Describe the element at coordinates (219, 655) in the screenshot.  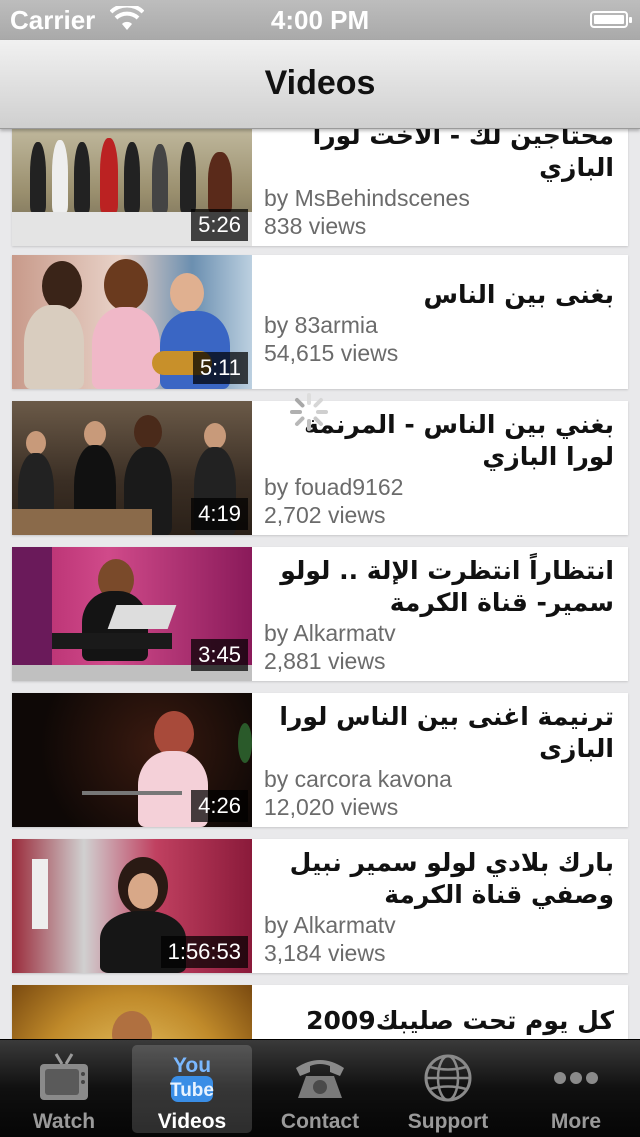
I see `video-duration: 3:45` at that location.